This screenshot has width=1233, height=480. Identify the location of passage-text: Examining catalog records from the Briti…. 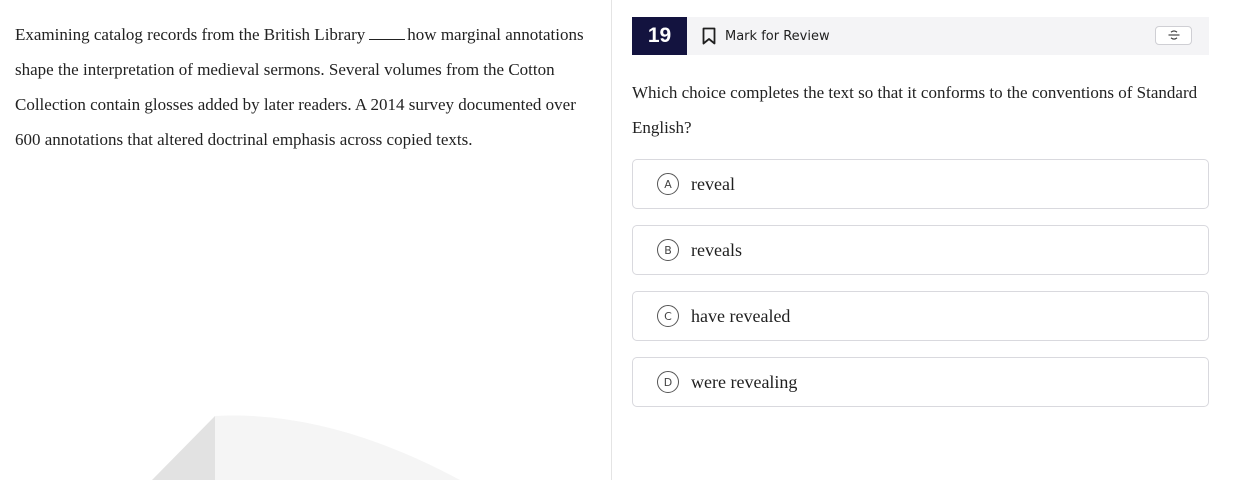
(300, 87).